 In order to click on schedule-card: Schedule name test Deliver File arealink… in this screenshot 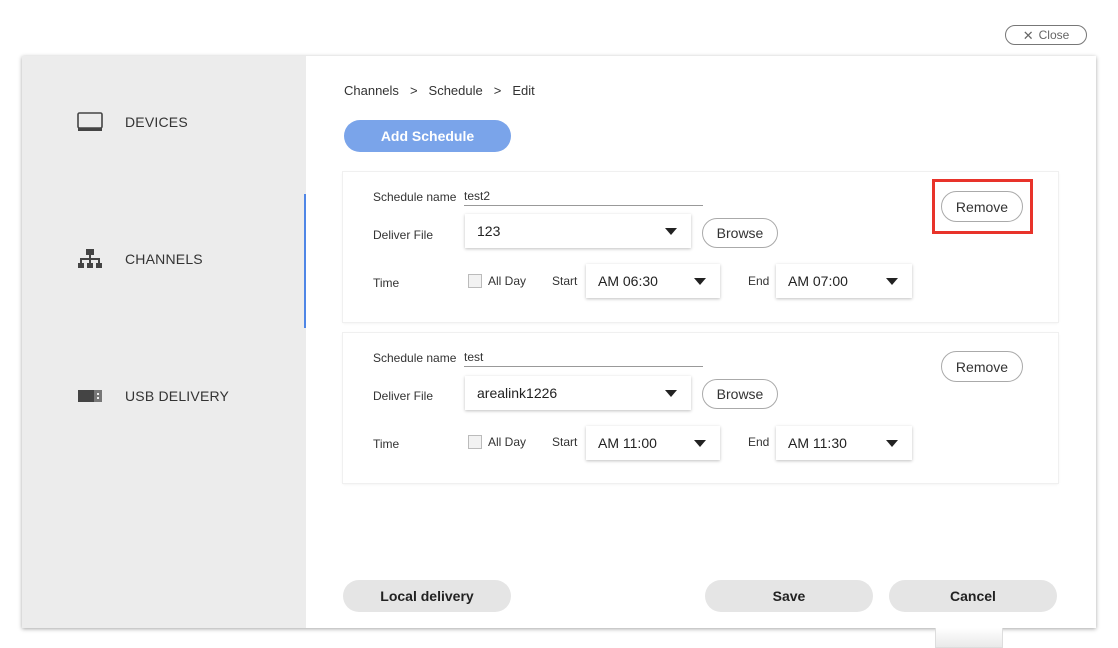, I will do `click(700, 408)`.